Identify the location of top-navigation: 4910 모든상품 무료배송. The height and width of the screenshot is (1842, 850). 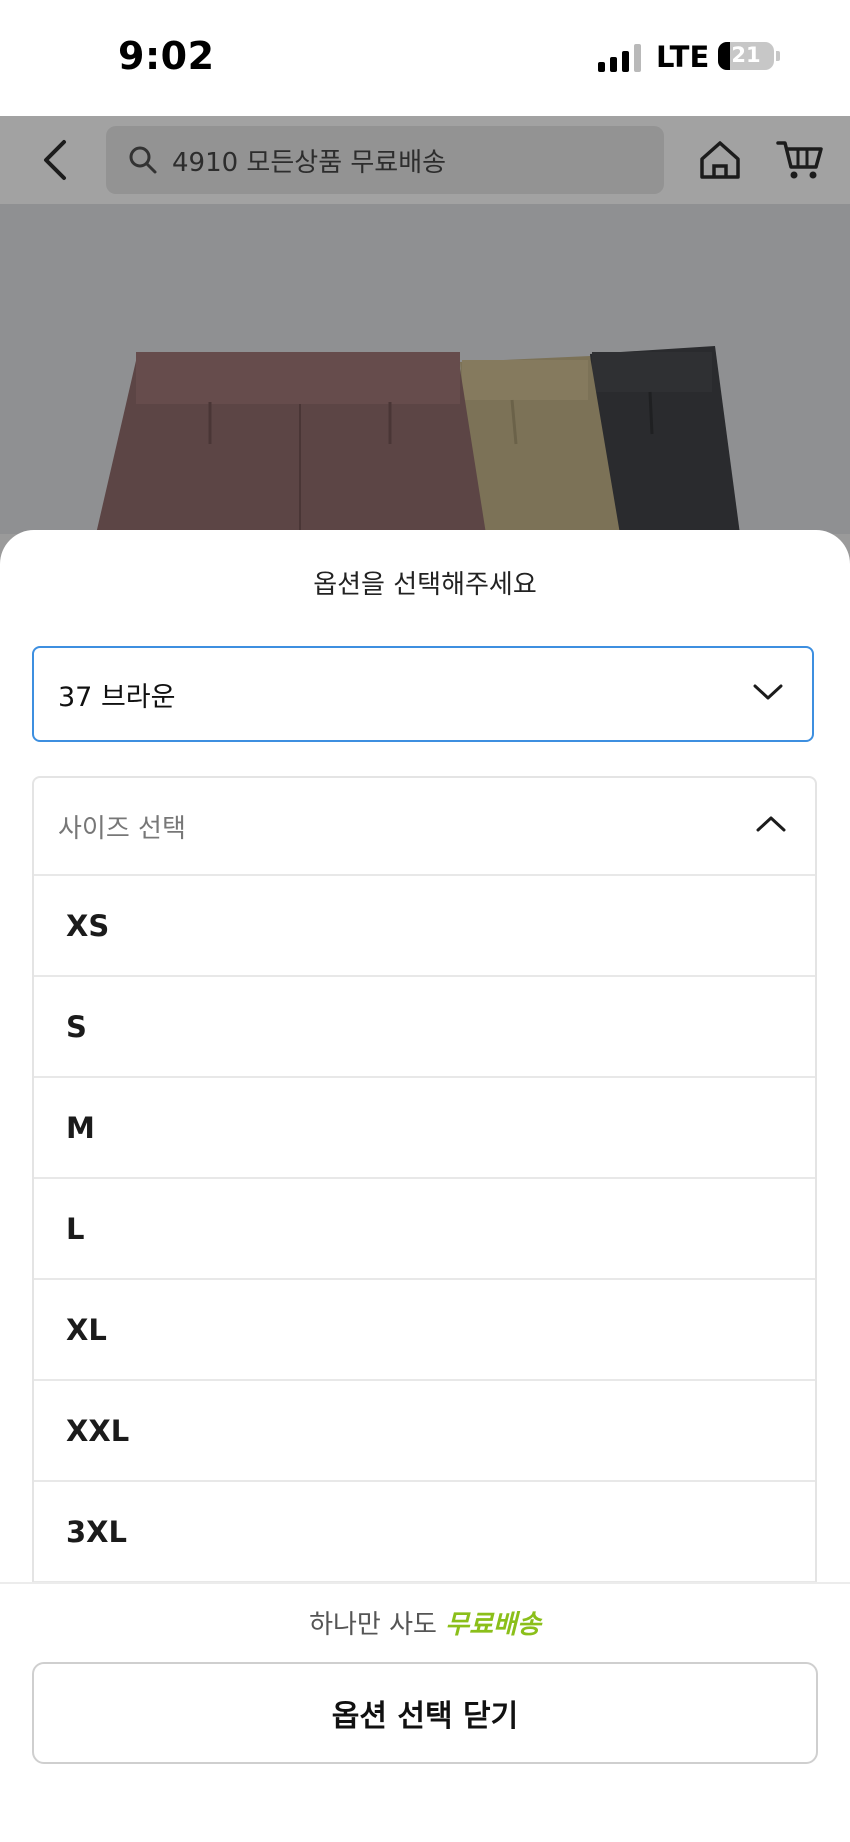
(425, 160).